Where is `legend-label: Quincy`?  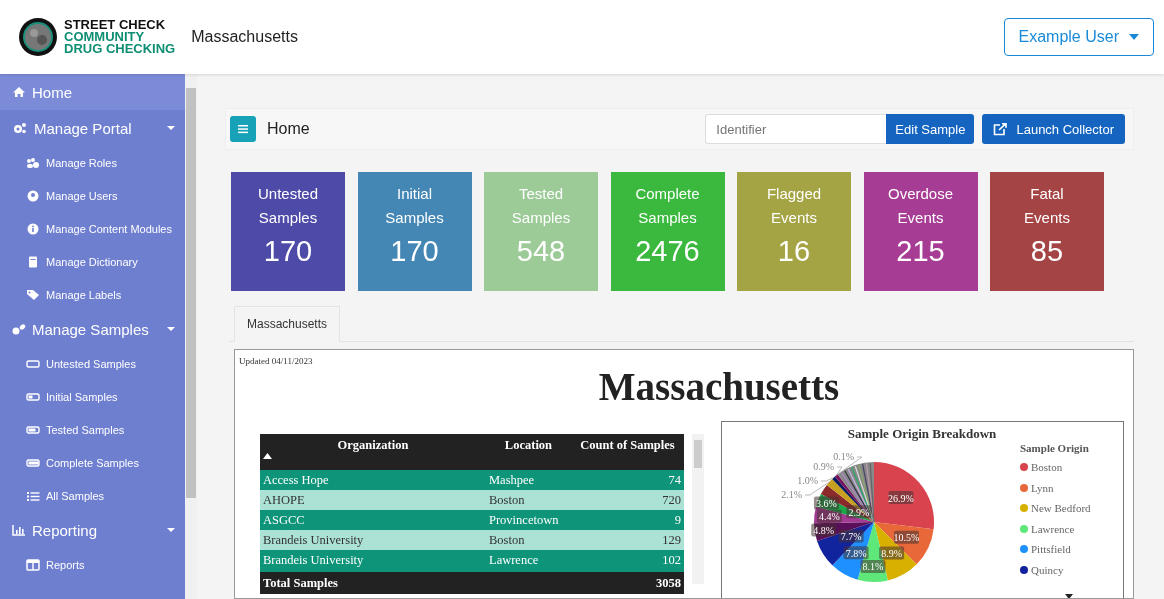 legend-label: Quincy is located at coordinates (1047, 569).